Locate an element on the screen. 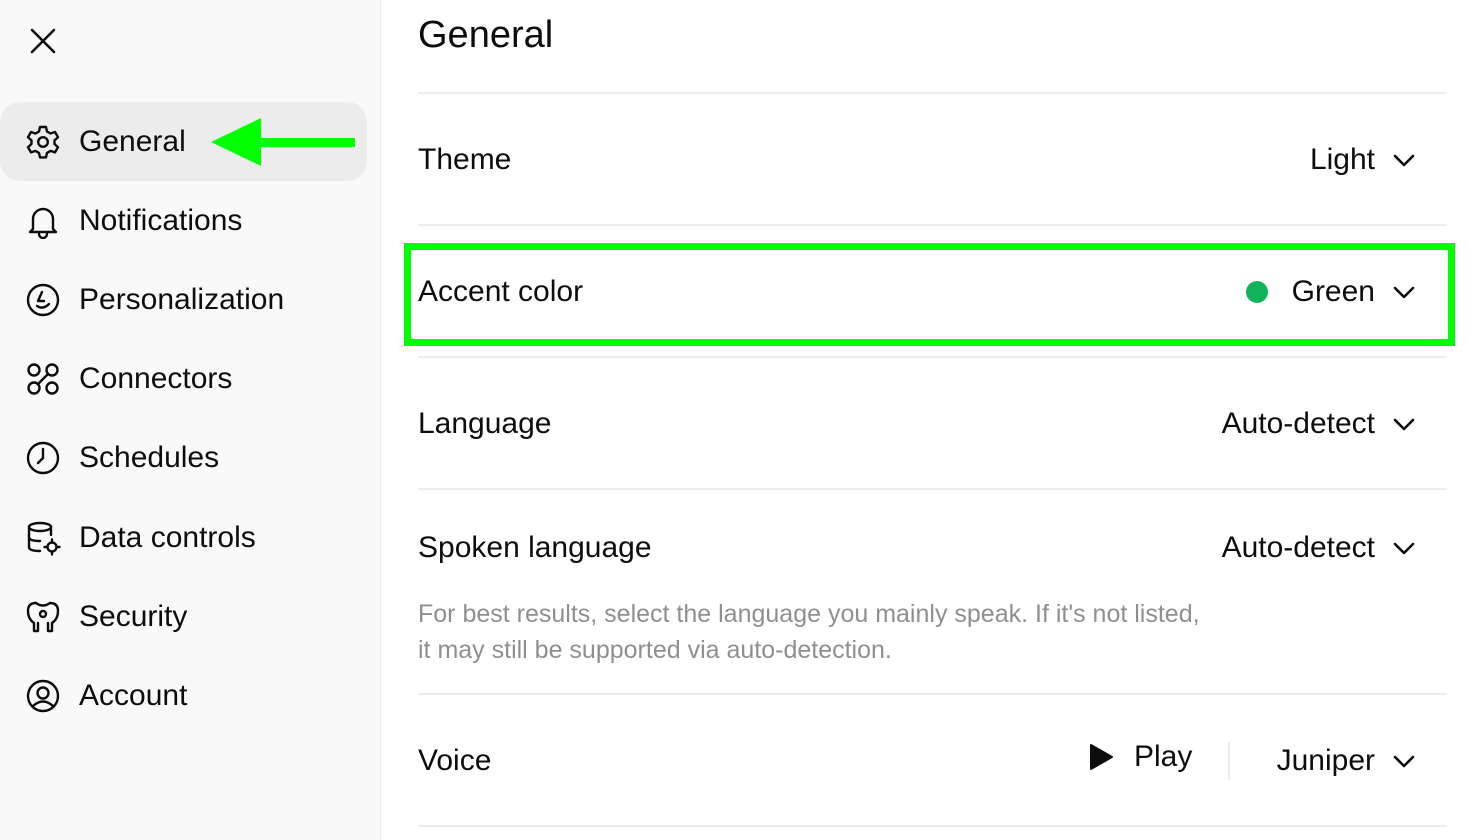 The width and height of the screenshot is (1470, 840). sidebar-item-label: Personalization is located at coordinates (182, 299).